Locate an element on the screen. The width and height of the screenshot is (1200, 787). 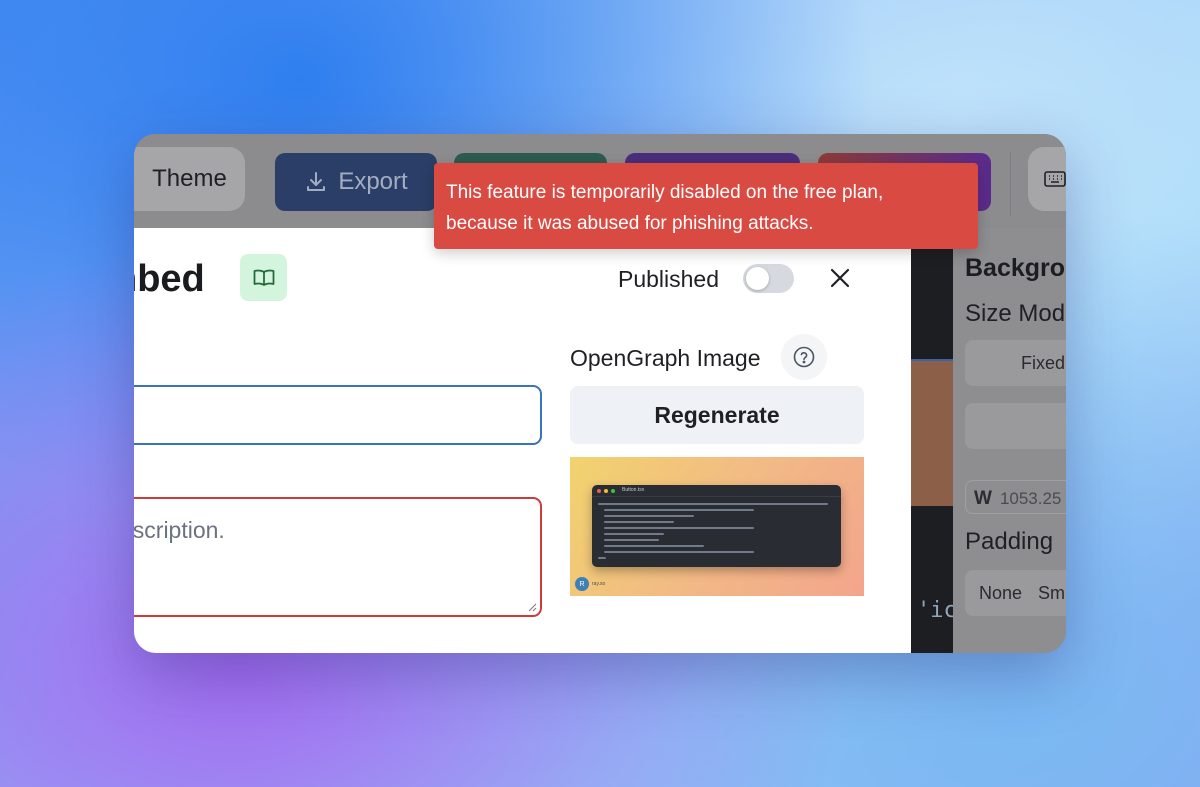
question-circle-icon is located at coordinates (804, 357).